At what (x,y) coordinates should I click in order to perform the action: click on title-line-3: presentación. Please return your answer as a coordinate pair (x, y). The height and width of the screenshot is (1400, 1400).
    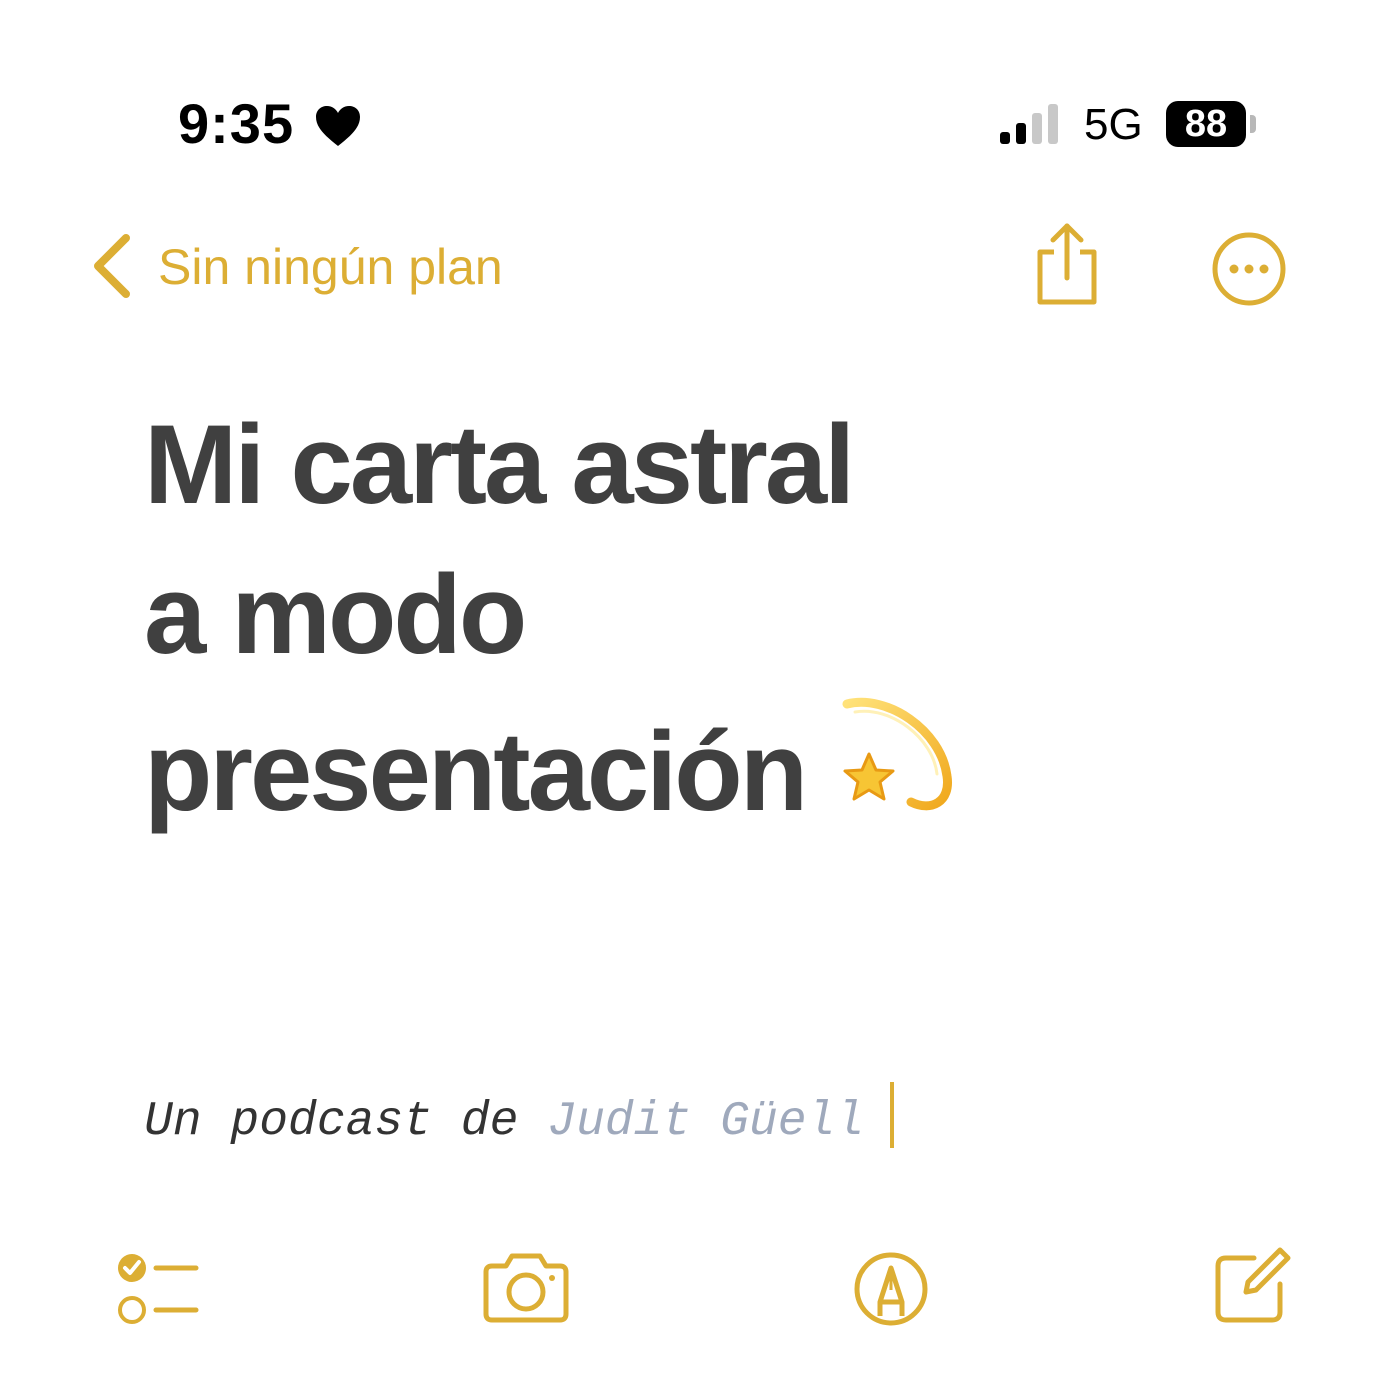
    Looking at the image, I should click on (644, 768).